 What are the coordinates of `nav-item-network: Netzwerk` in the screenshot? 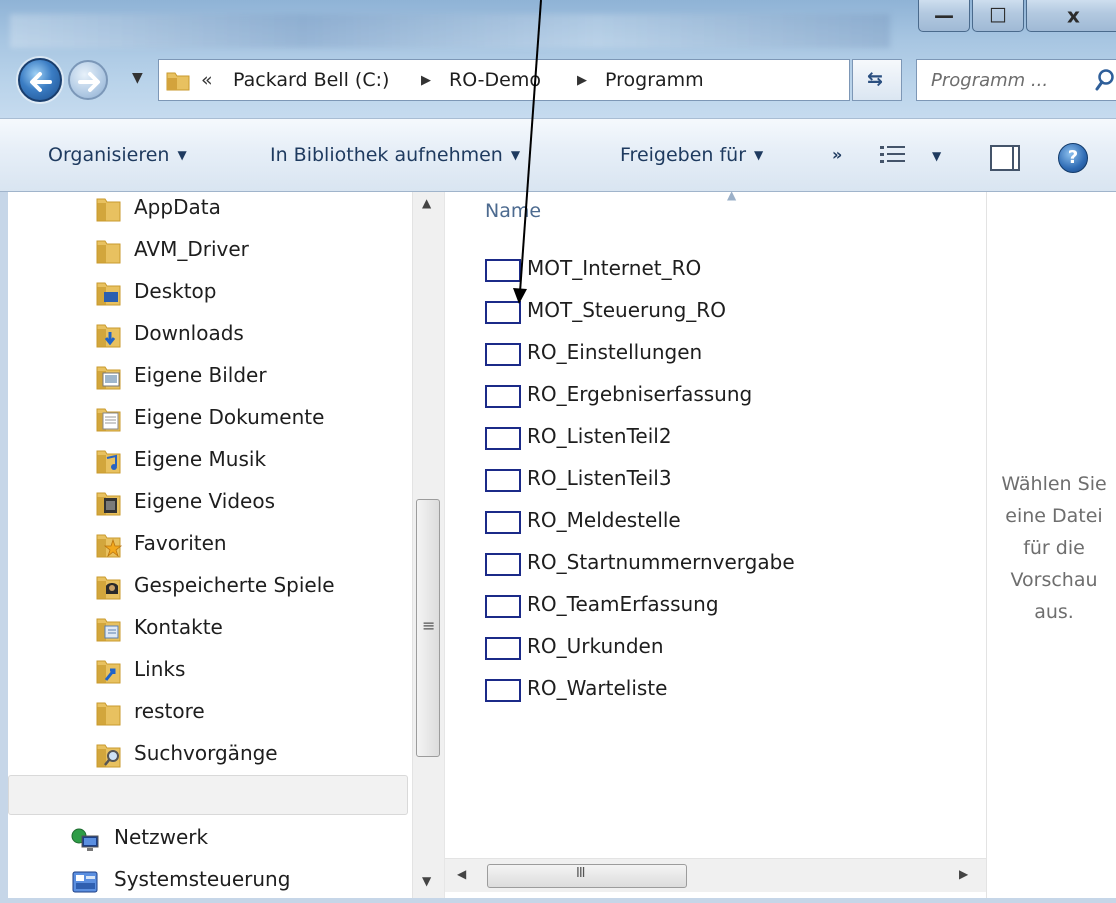 It's located at (208, 840).